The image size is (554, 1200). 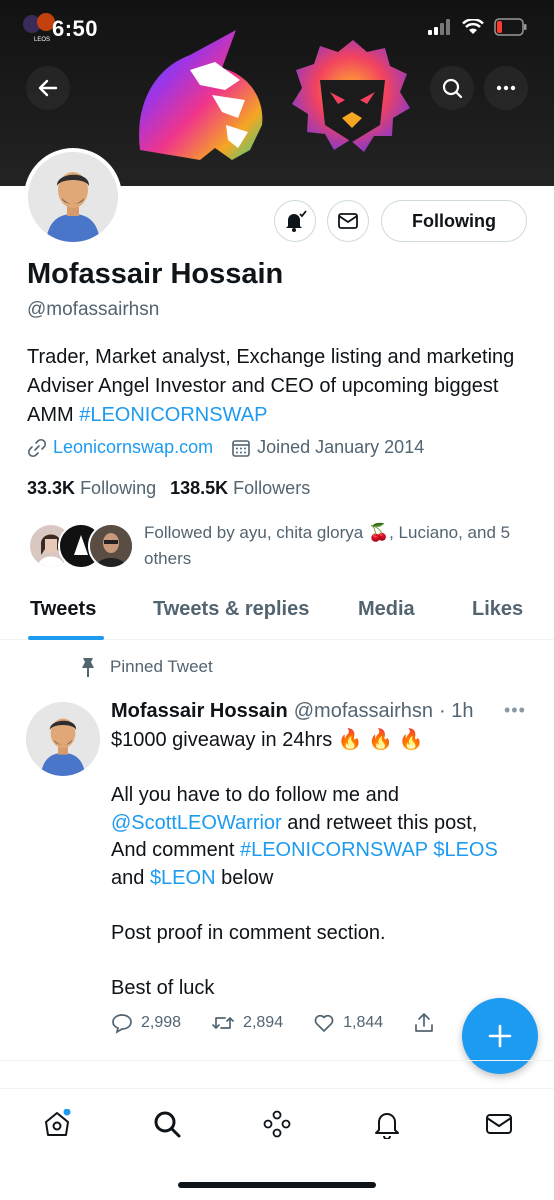 I want to click on tweet-line: below, so click(x=244, y=877).